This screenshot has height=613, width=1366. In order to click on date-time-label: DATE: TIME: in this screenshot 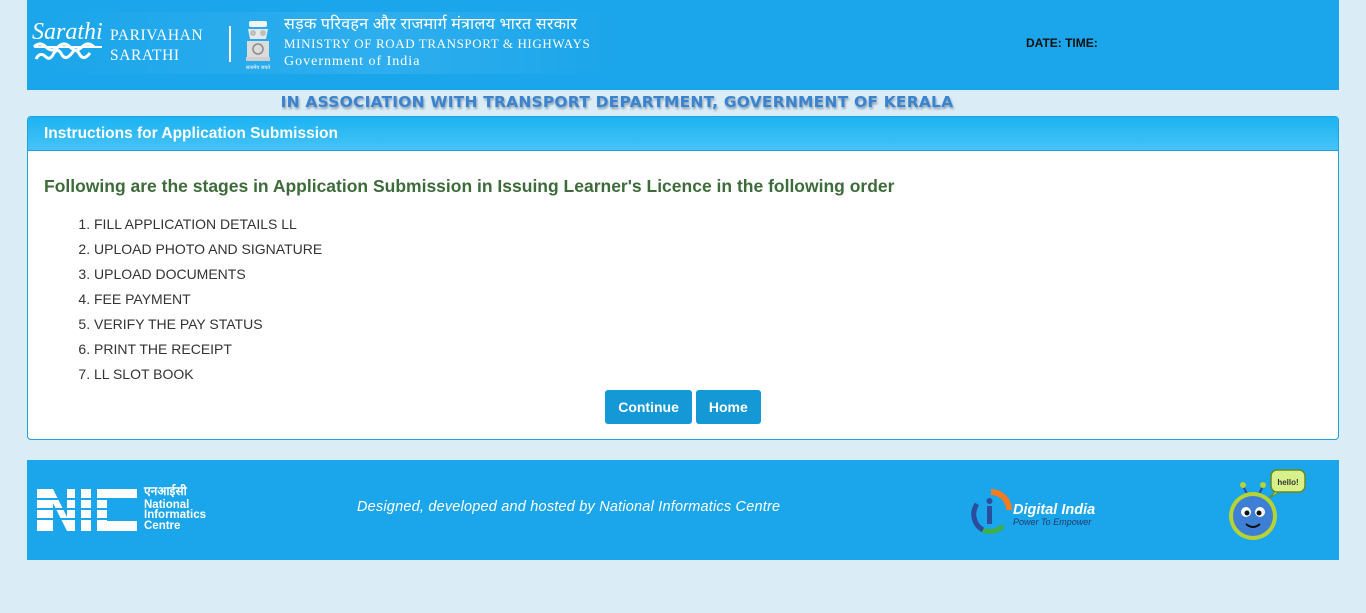, I will do `click(1062, 43)`.